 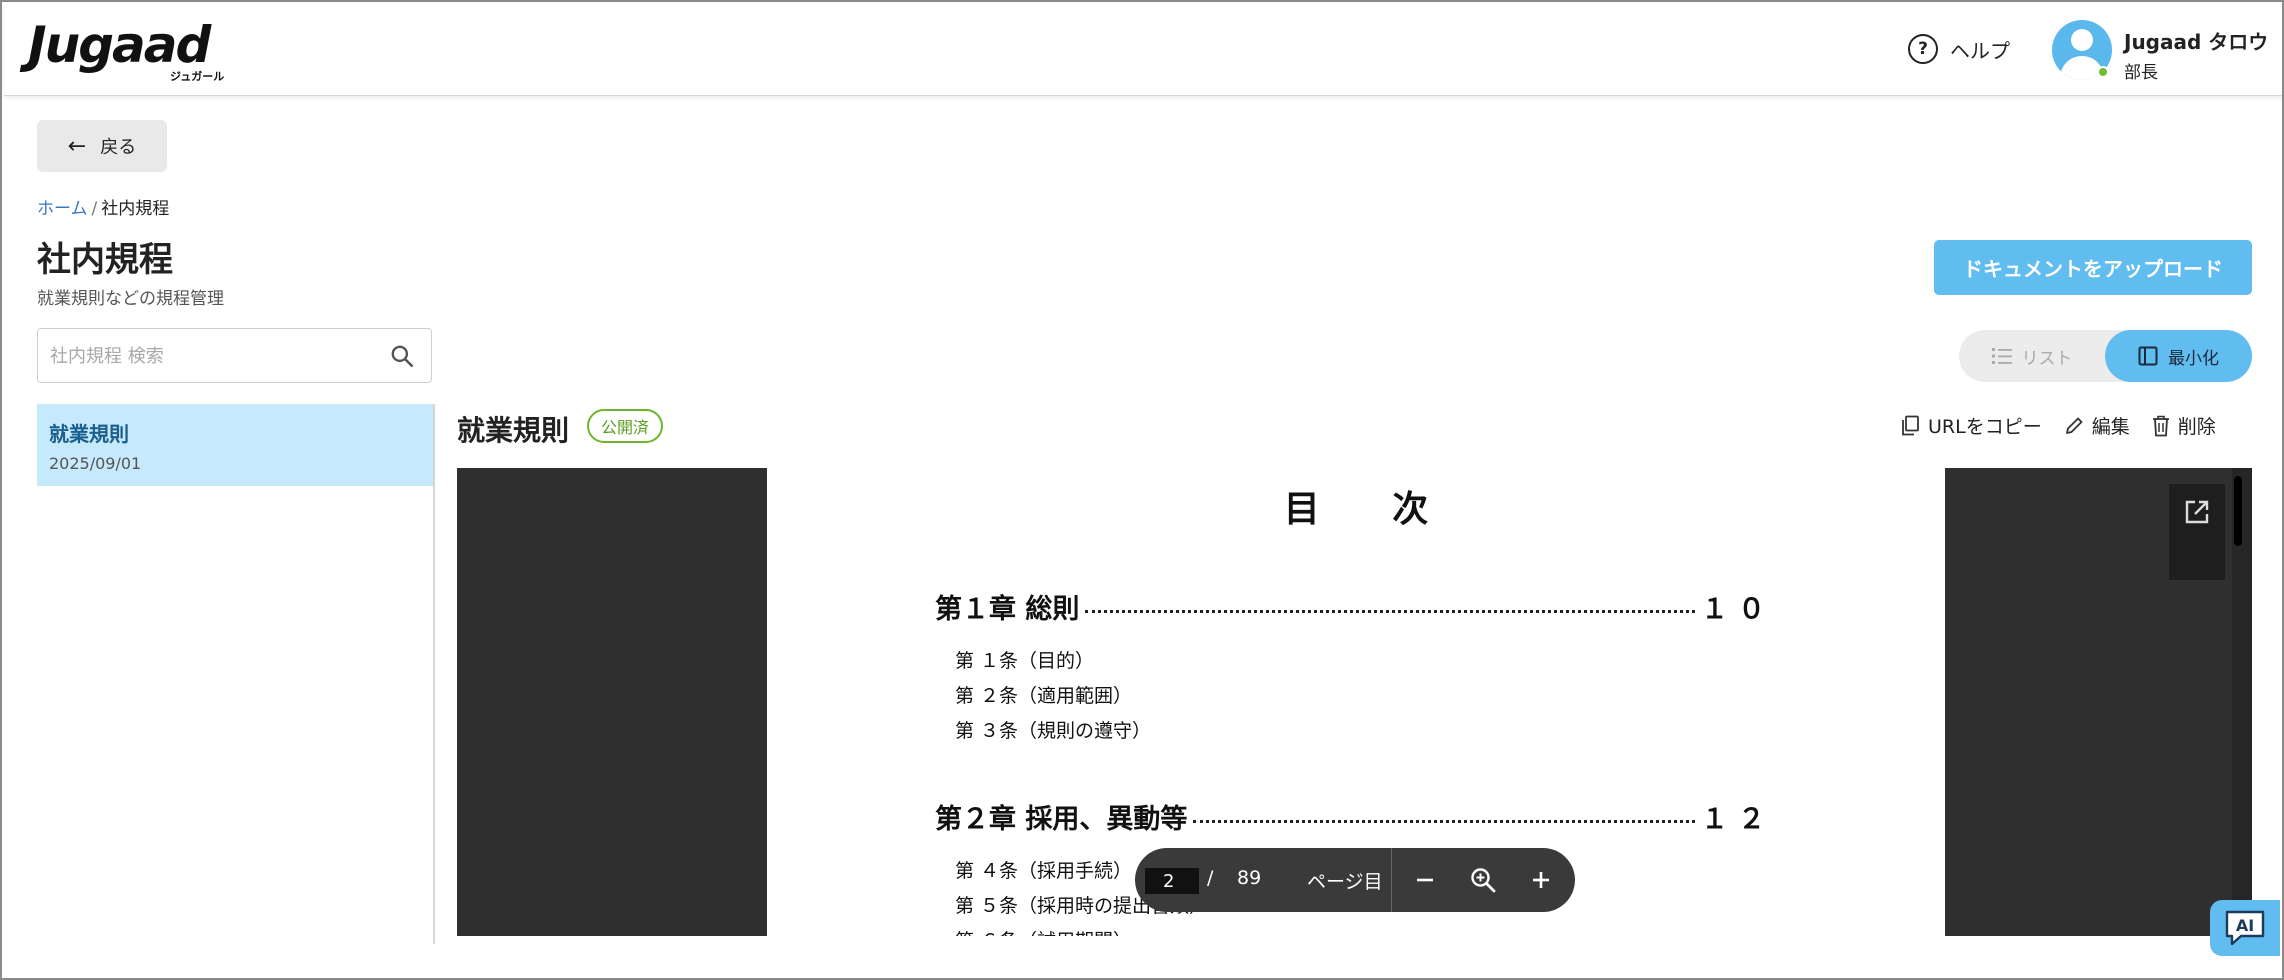 What do you see at coordinates (2197, 532) in the screenshot?
I see `open-external-button` at bounding box center [2197, 532].